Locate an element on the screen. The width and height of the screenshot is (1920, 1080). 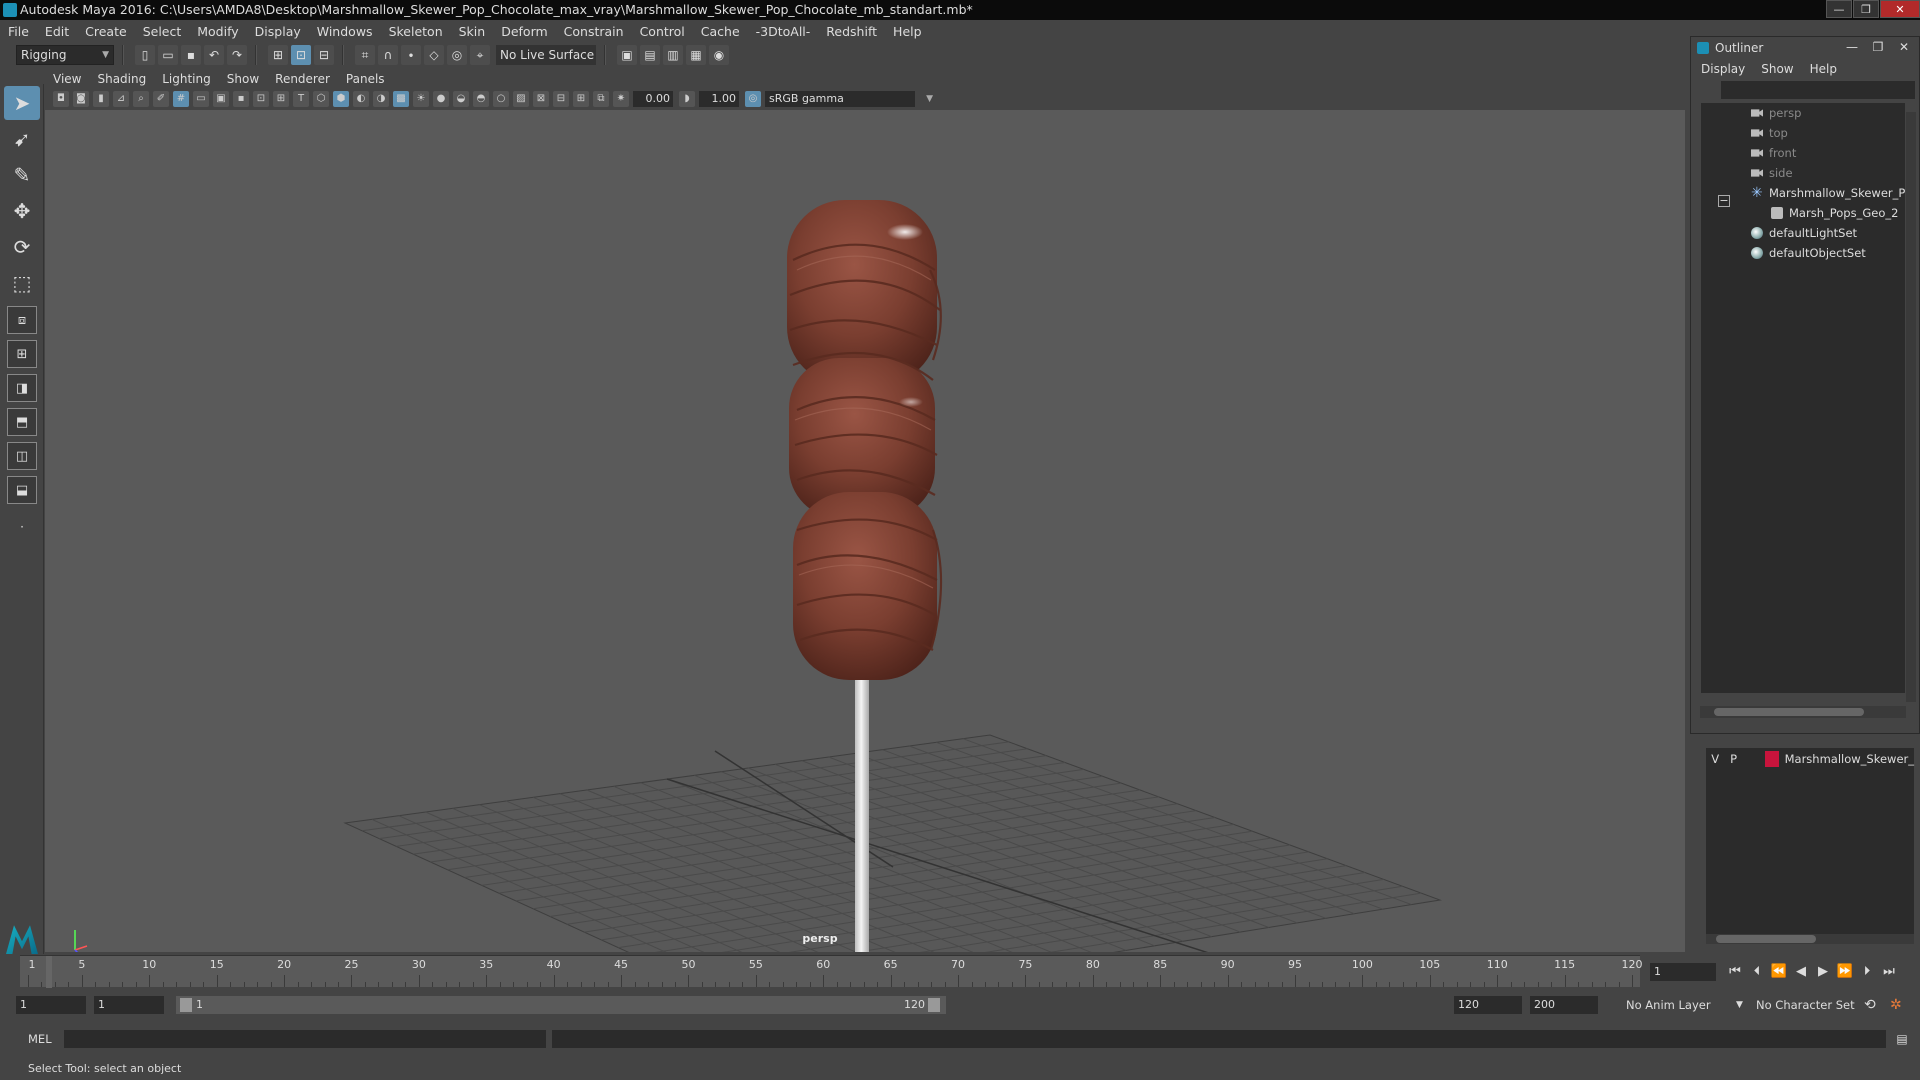
paint-select-tool-icon: ✎ is located at coordinates (22, 175).